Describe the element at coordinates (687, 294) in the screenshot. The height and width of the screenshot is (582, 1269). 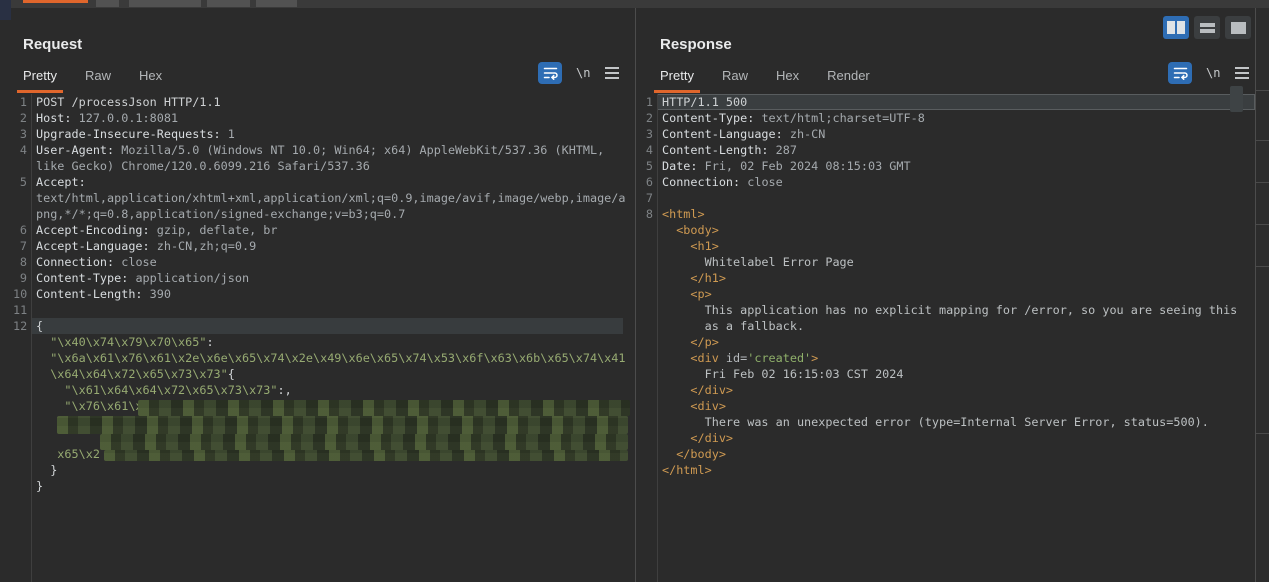
I see `code-line: <p>` at that location.